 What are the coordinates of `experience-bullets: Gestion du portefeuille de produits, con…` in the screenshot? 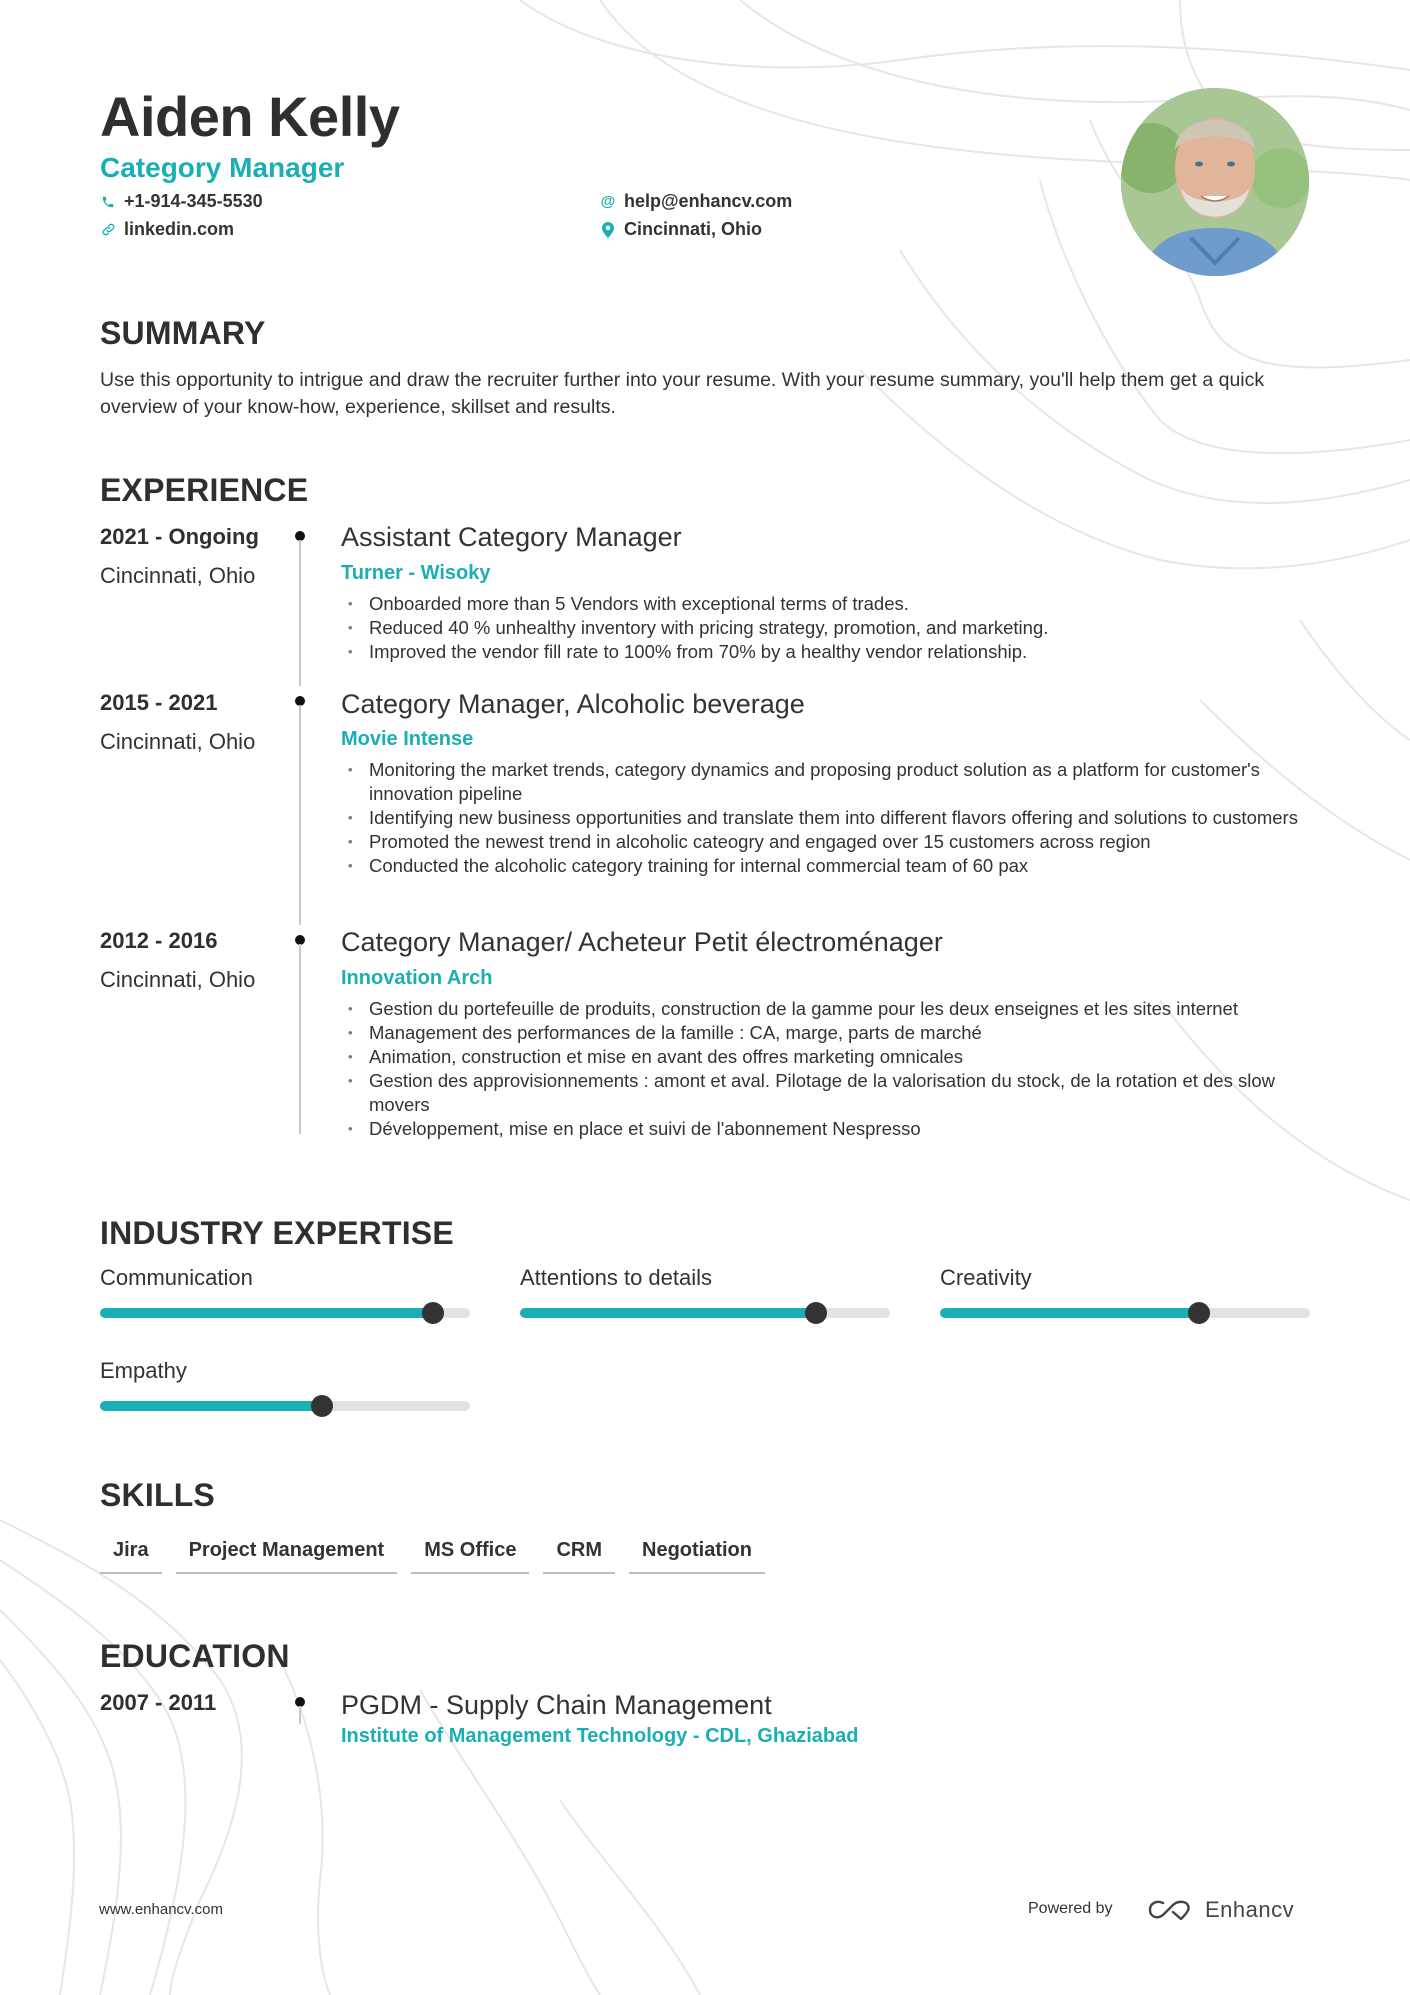 It's located at (826, 1069).